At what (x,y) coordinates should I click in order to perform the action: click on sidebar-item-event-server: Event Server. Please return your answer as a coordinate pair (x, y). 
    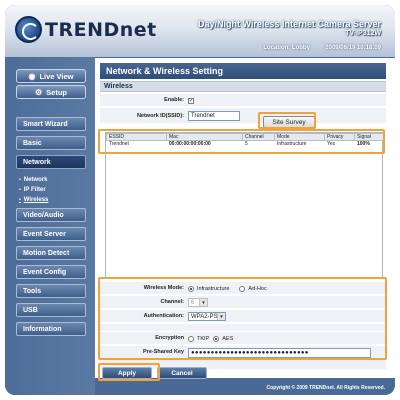
    Looking at the image, I should click on (51, 234).